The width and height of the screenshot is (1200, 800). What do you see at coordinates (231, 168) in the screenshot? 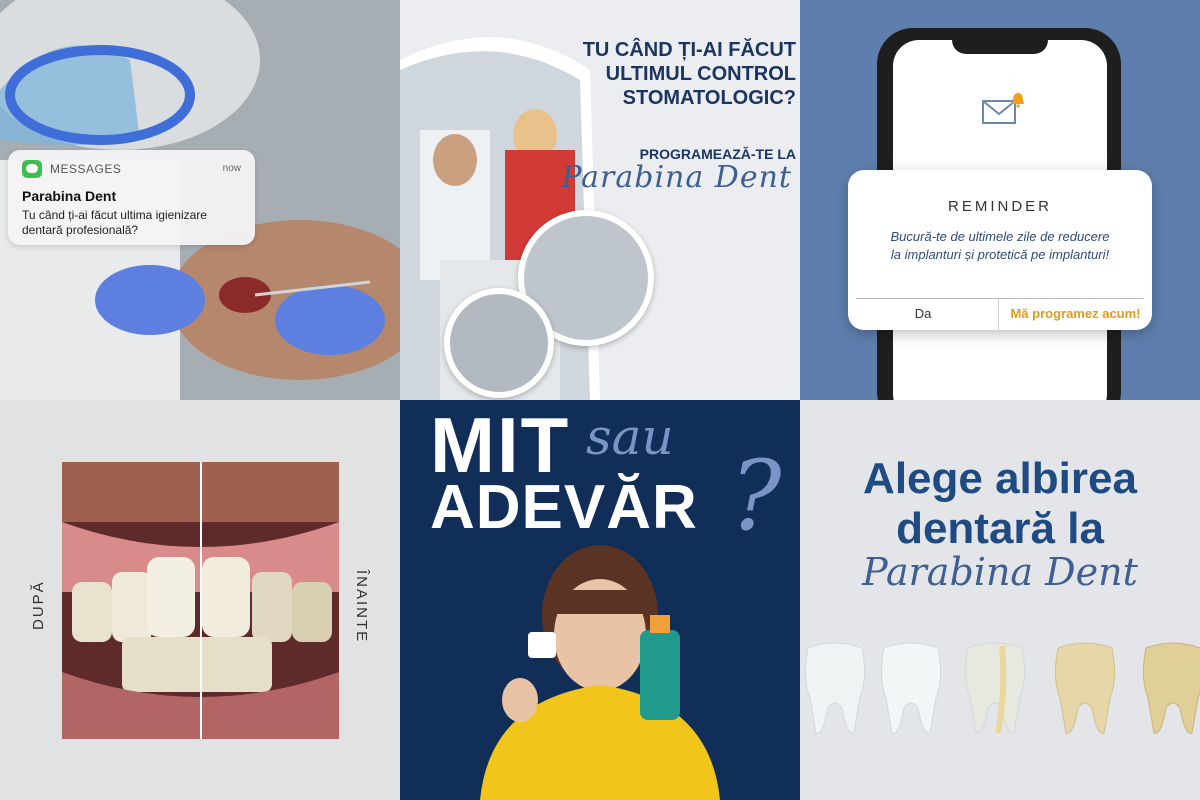
I see `notification-time: now` at bounding box center [231, 168].